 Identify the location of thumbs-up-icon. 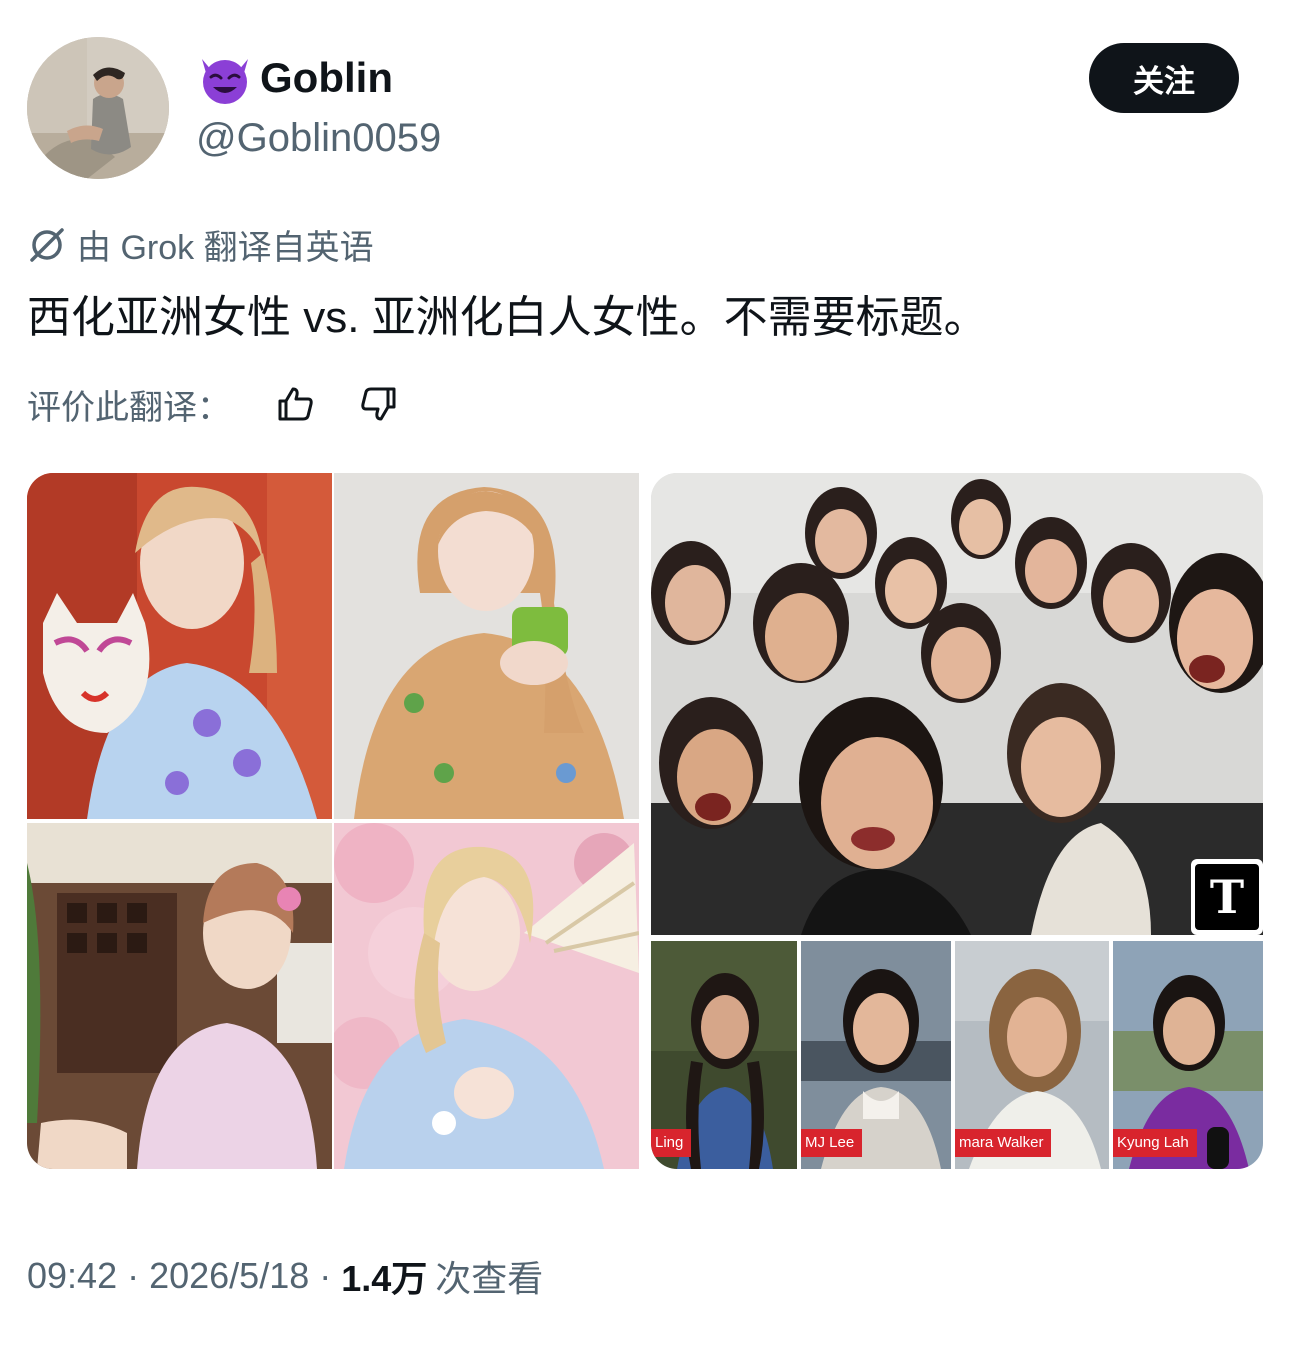
(295, 404).